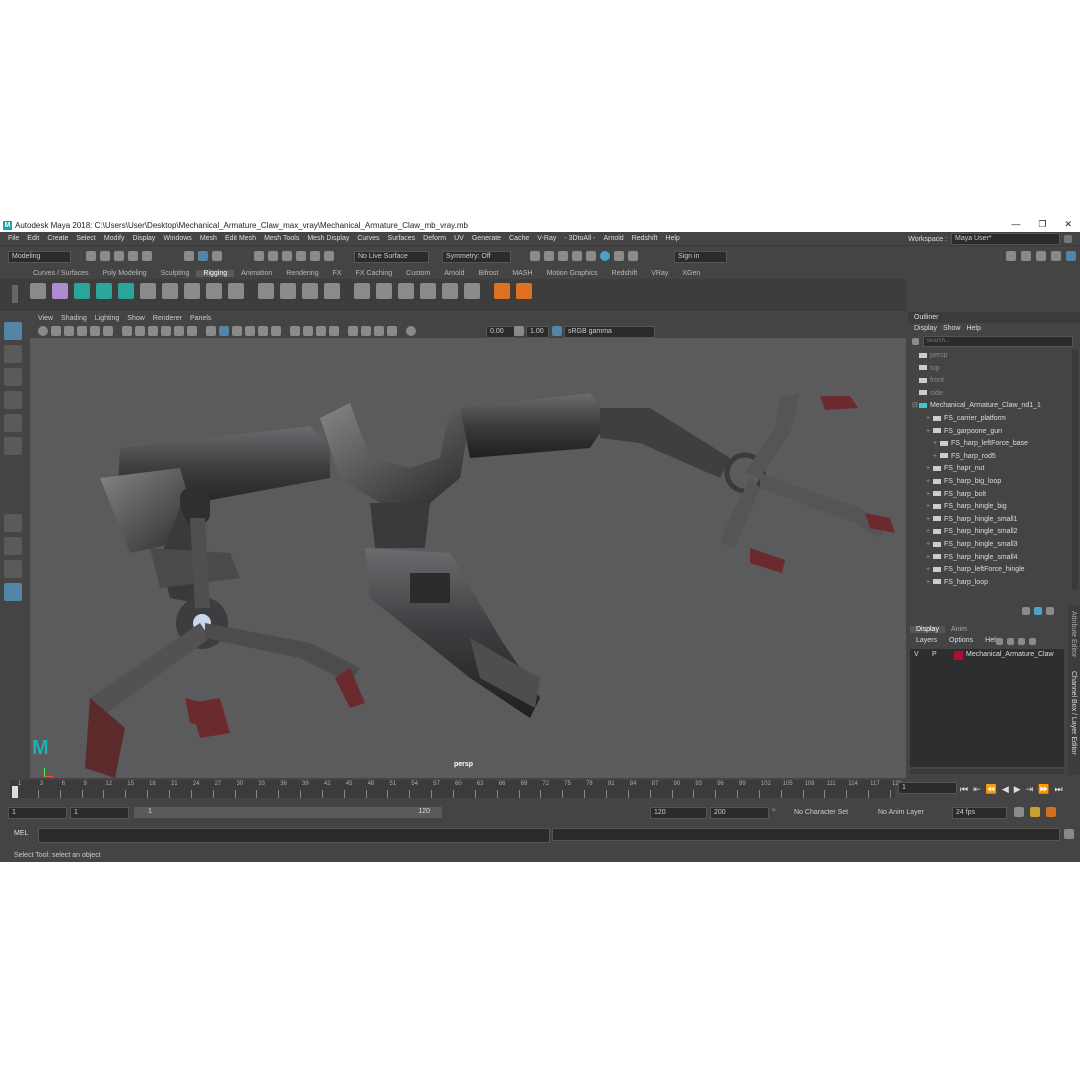 This screenshot has height=1080, width=1080. I want to click on outliner-menu-show: Show, so click(952, 329).